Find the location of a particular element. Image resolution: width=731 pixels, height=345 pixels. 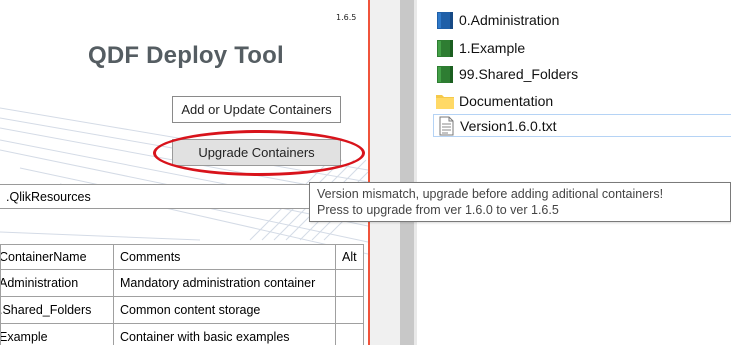

list-item: Documentation is located at coordinates (494, 100).